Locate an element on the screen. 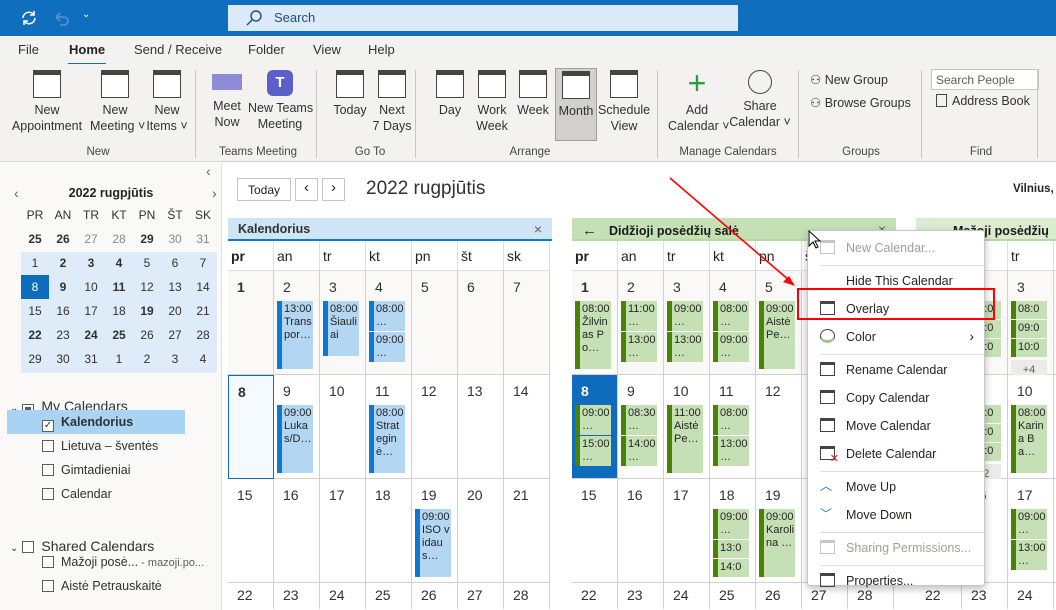 This screenshot has height=610, width=1056. calendar-folder-aist-petrauskait-: Aistė Petrauskaitė is located at coordinates (102, 586).